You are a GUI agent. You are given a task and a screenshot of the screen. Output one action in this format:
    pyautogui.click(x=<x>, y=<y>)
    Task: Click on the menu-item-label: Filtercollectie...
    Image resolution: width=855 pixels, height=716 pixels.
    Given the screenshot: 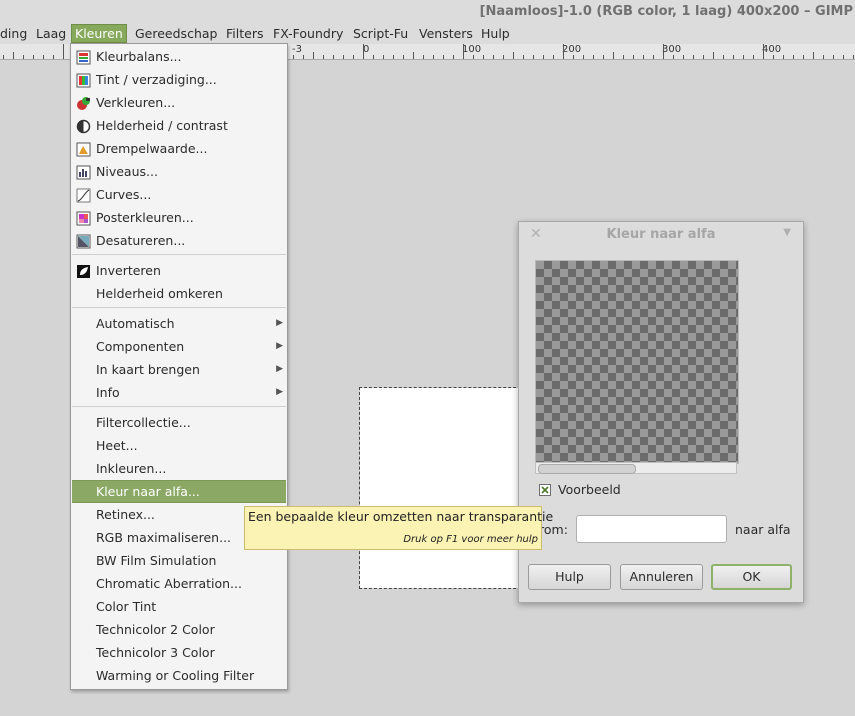 What is the action you would take?
    pyautogui.click(x=143, y=422)
    